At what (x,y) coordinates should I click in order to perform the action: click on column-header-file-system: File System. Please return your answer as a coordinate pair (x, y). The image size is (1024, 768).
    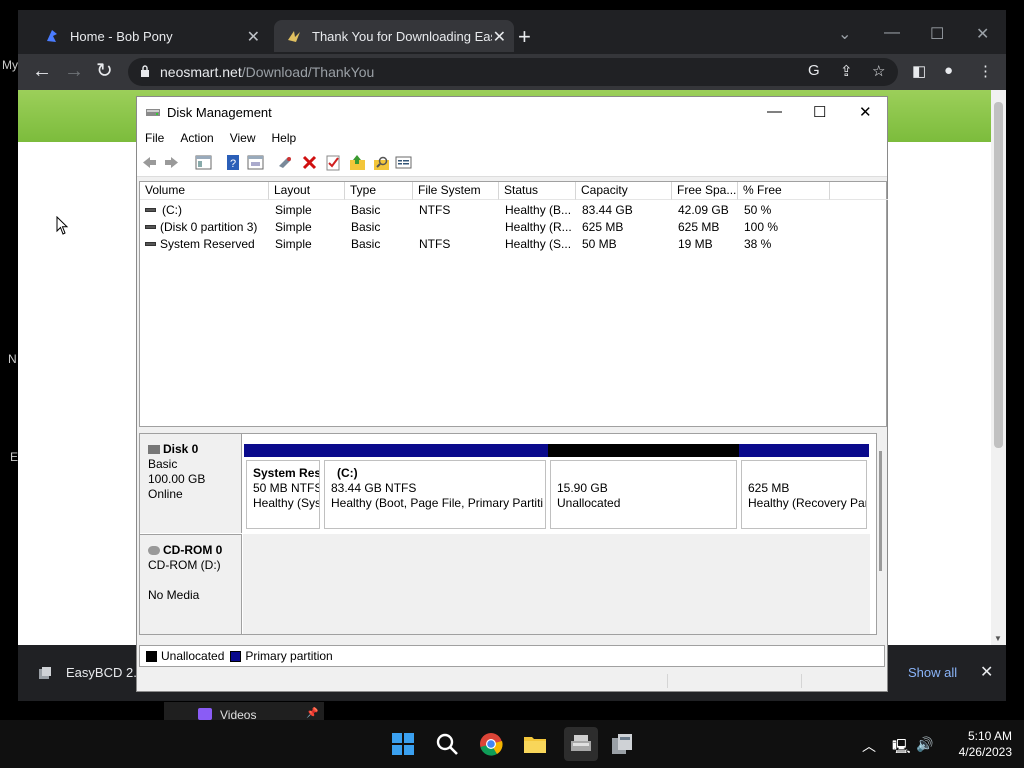
    Looking at the image, I should click on (456, 191).